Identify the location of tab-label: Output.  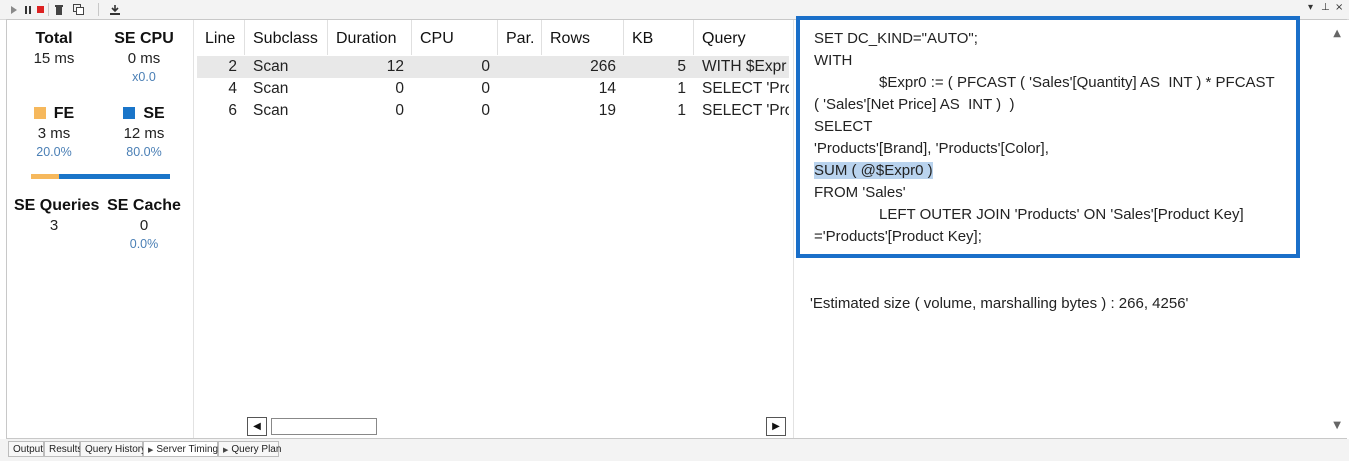
(28, 449).